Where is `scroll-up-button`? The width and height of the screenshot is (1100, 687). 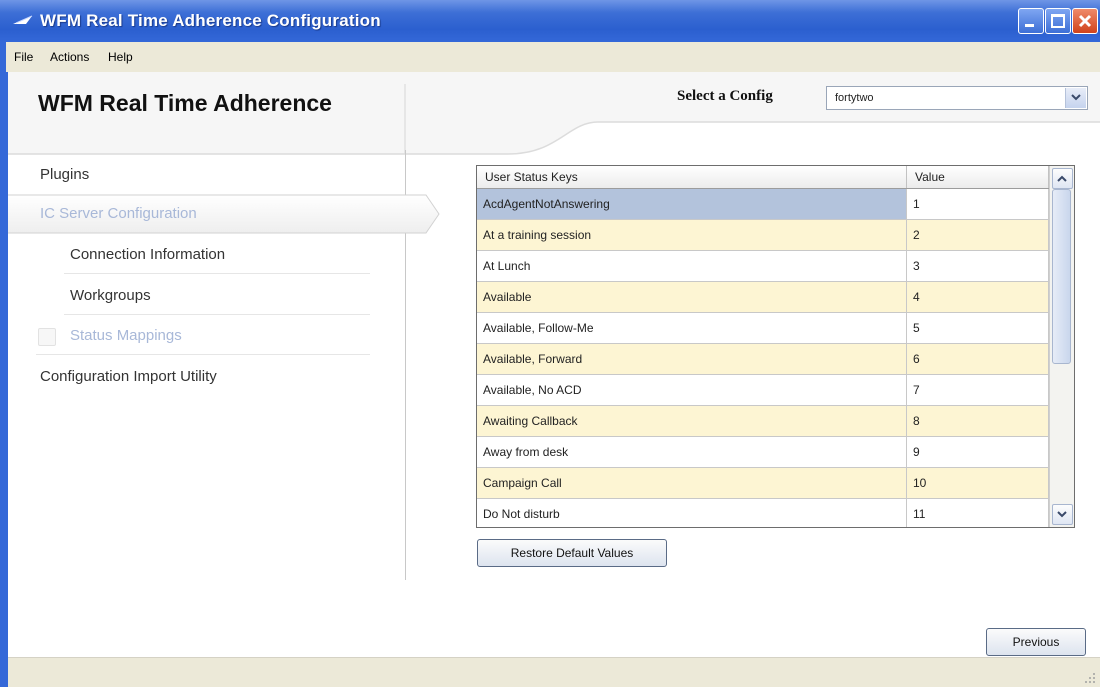 scroll-up-button is located at coordinates (1062, 178).